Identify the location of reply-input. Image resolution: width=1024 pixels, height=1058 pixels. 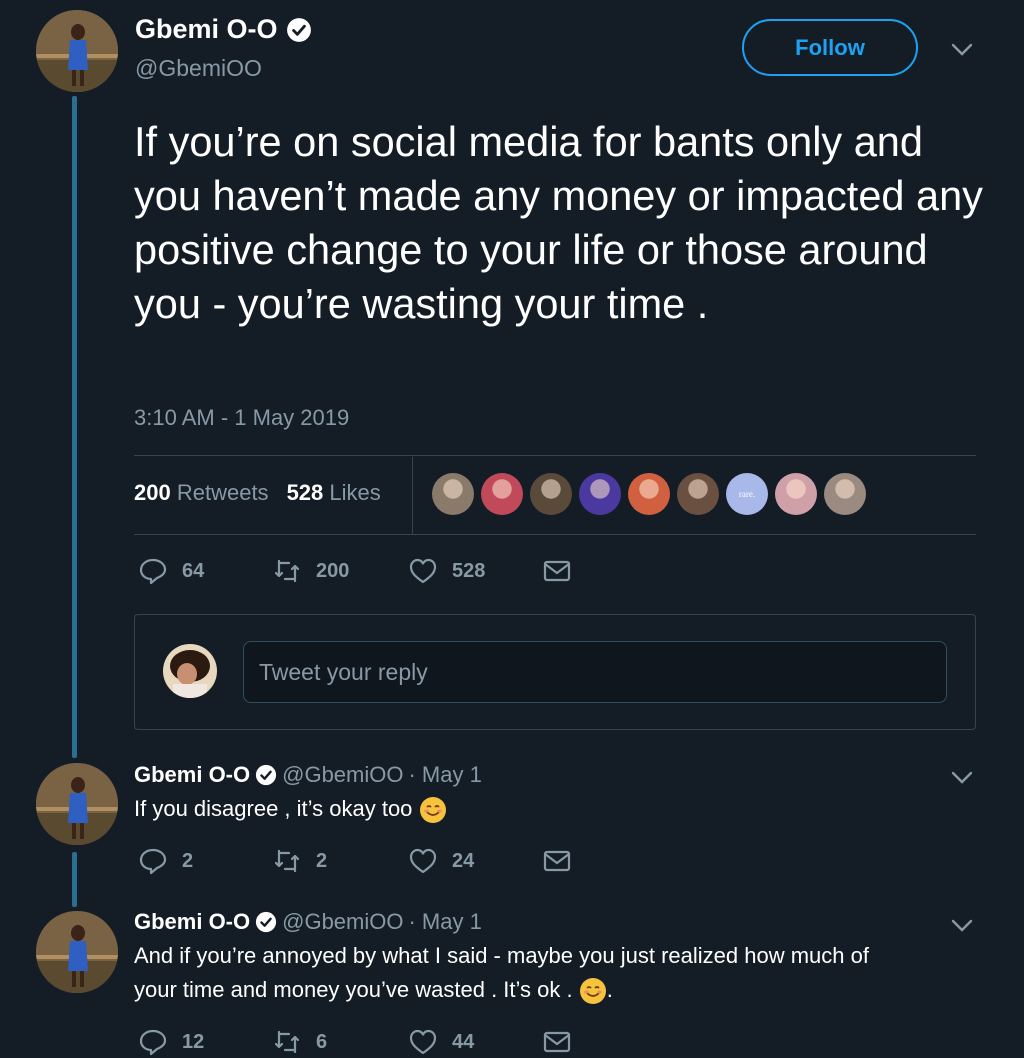
(595, 672).